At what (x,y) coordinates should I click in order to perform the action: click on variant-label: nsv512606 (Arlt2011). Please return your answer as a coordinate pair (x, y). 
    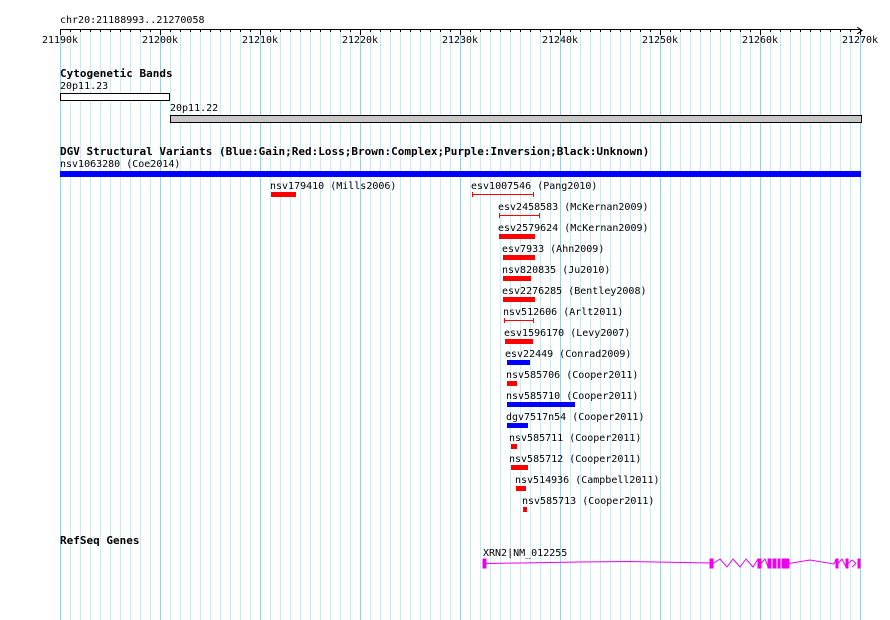
    Looking at the image, I should click on (563, 312).